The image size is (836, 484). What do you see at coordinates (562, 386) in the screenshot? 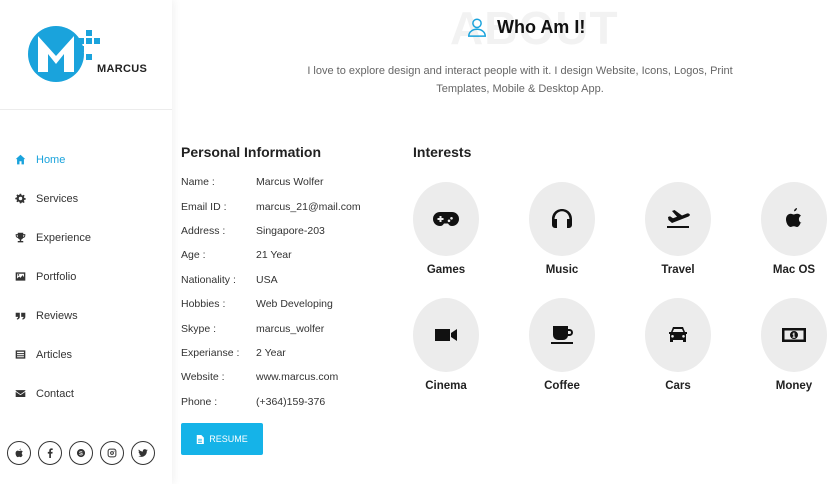
I see `interest-label: Coffee` at bounding box center [562, 386].